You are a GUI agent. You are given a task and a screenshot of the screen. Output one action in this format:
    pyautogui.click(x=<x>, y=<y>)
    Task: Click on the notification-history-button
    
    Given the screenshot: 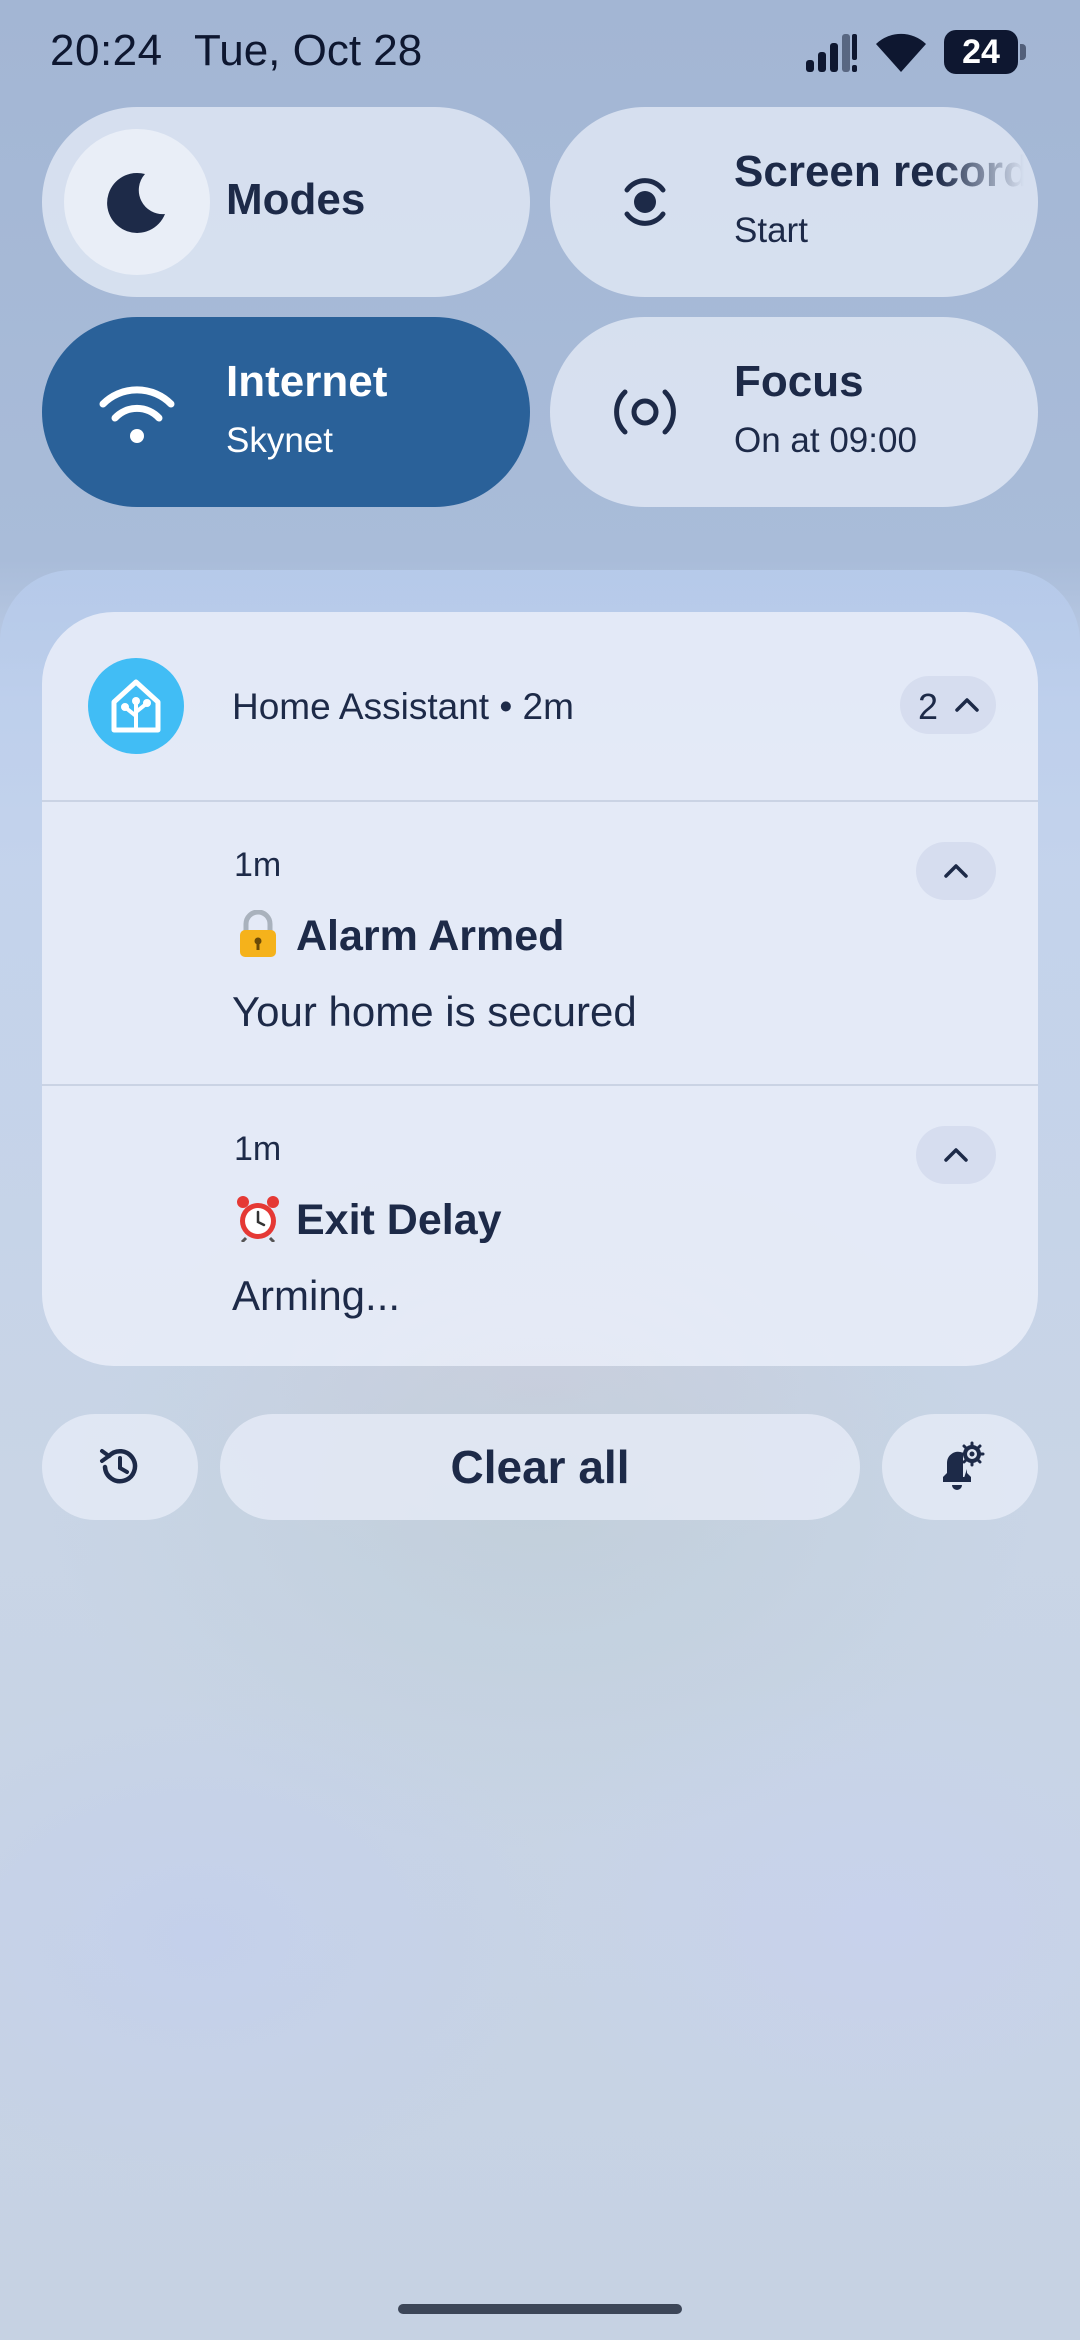 What is the action you would take?
    pyautogui.click(x=120, y=1467)
    